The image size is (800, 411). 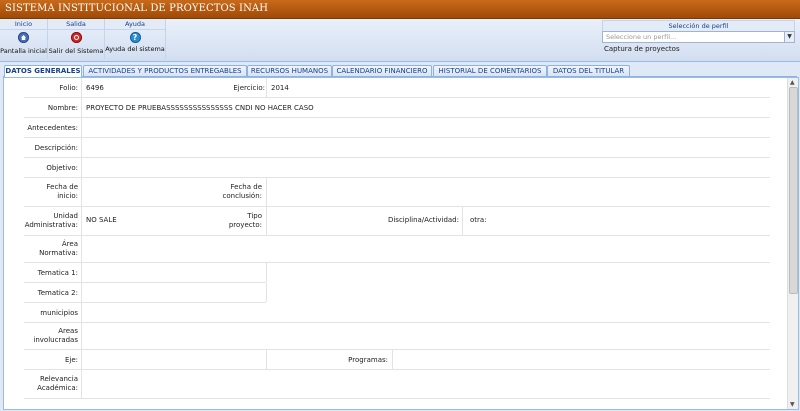 I want to click on row-tematica-1: Tematica 1:, so click(x=145, y=273).